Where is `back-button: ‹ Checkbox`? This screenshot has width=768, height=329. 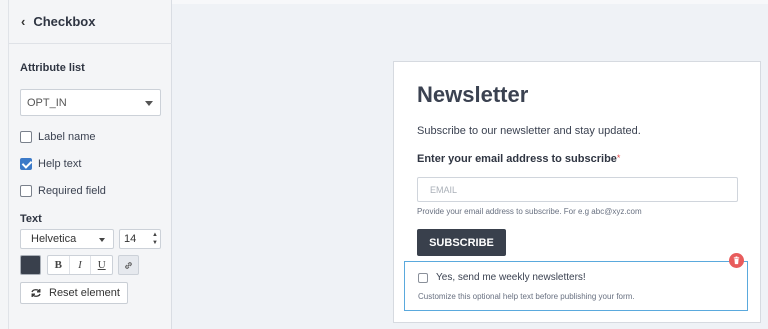
back-button: ‹ Checkbox is located at coordinates (90, 22).